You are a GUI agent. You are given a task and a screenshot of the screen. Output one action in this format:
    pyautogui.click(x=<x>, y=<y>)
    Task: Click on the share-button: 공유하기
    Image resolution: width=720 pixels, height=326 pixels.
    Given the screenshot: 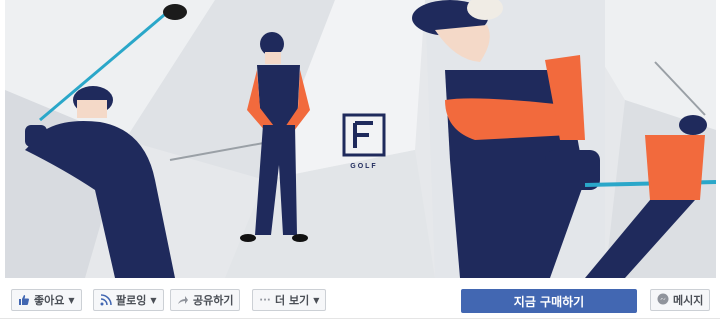 What is the action you would take?
    pyautogui.click(x=205, y=300)
    